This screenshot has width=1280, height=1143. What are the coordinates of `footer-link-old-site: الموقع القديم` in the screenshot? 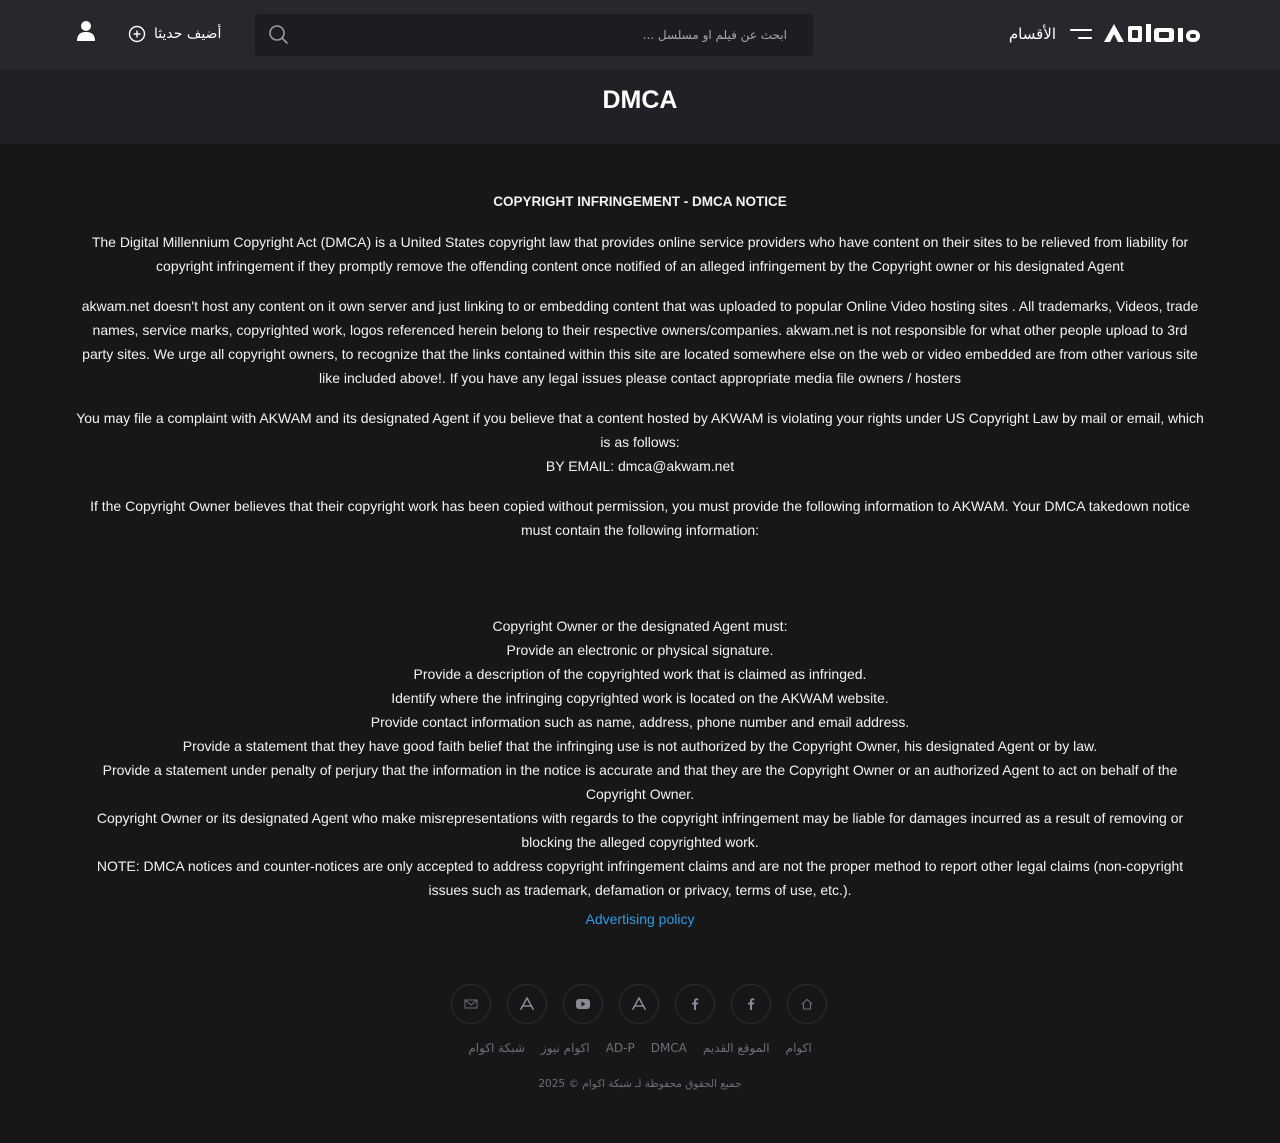 It's located at (736, 1048).